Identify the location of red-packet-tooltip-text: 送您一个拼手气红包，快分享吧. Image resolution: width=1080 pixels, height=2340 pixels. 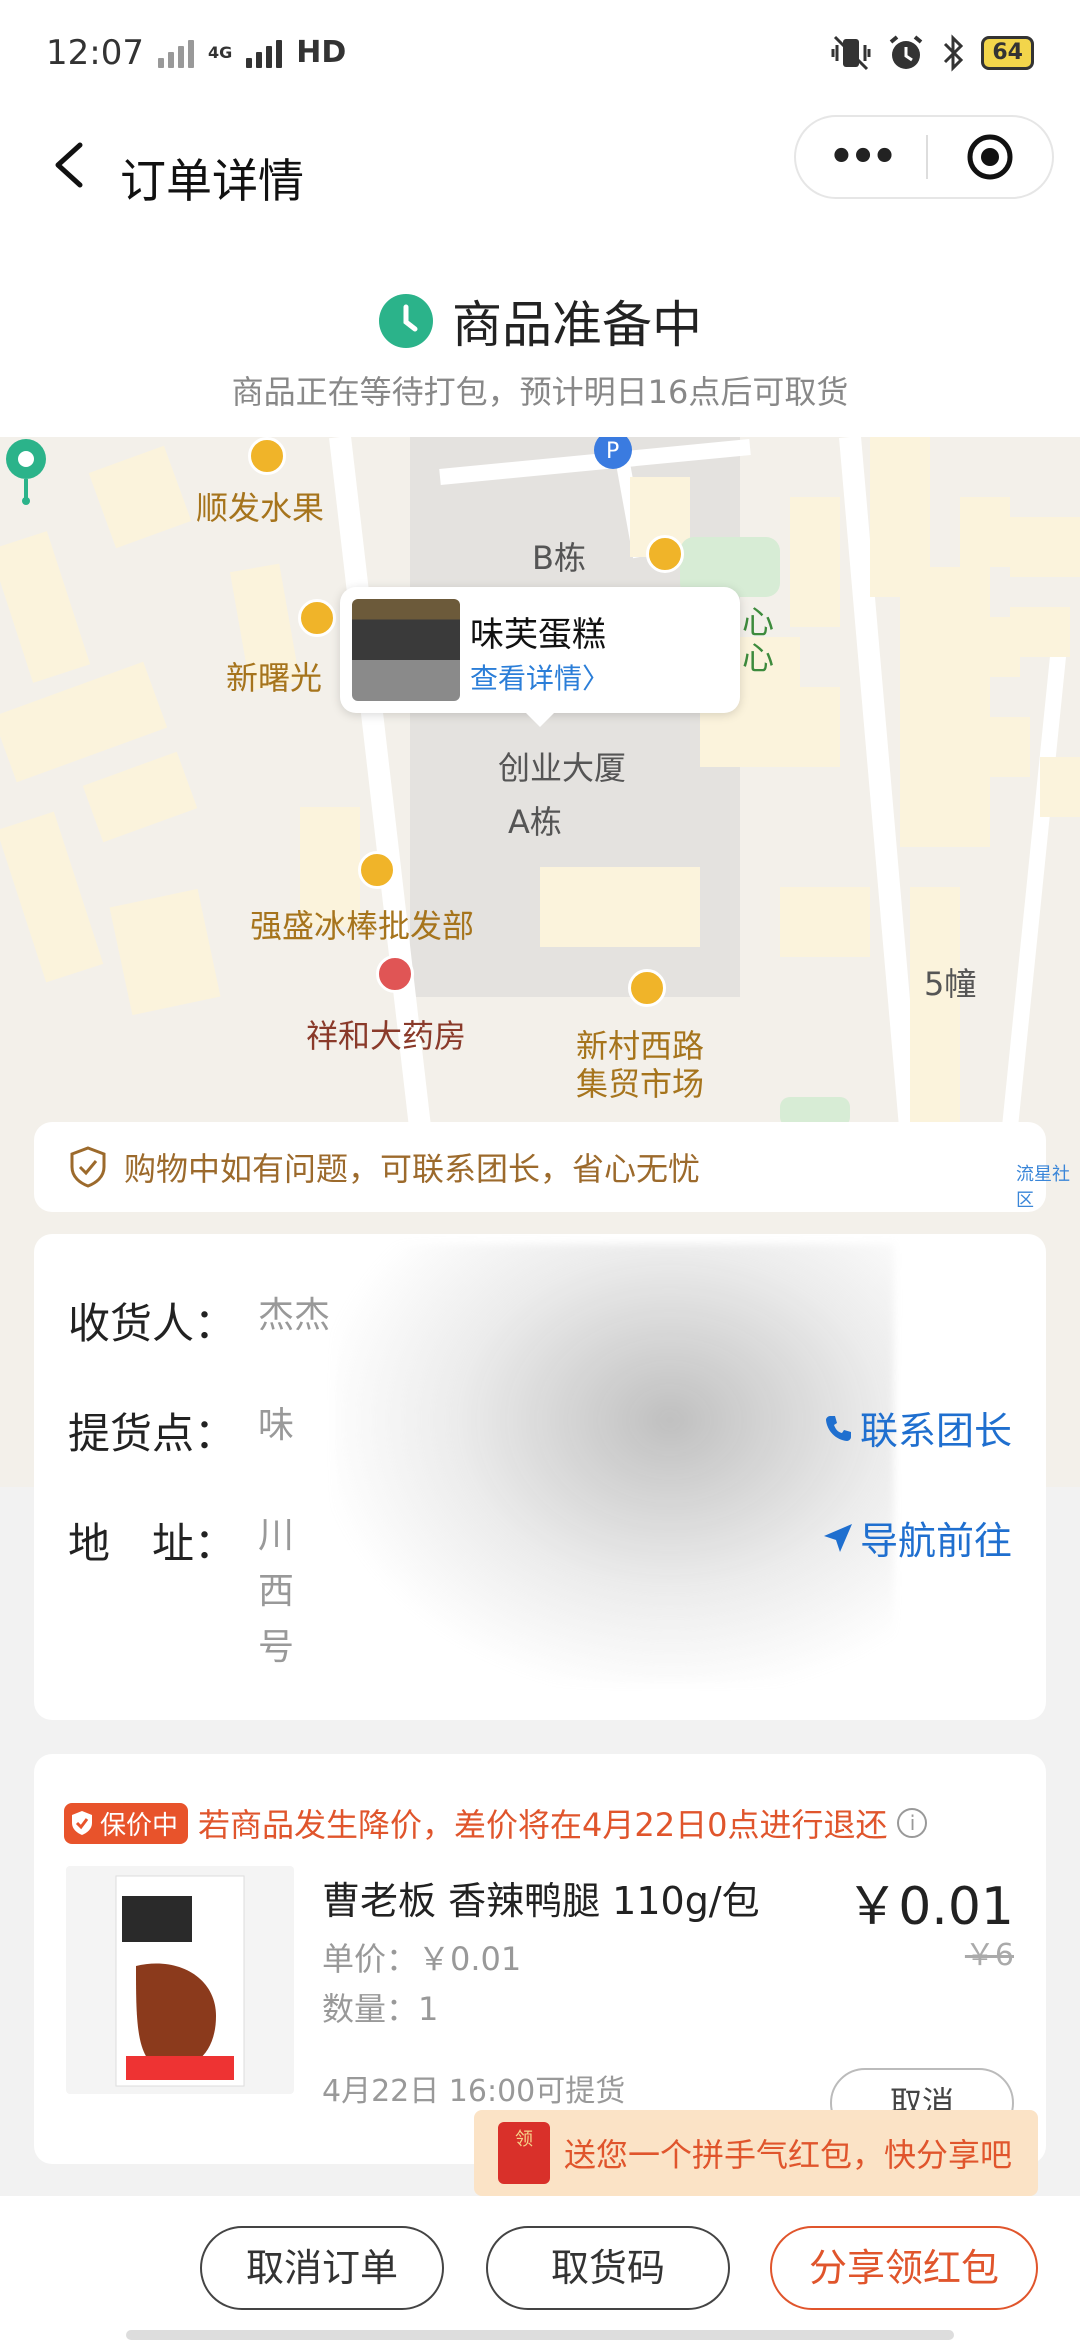
(788, 2155).